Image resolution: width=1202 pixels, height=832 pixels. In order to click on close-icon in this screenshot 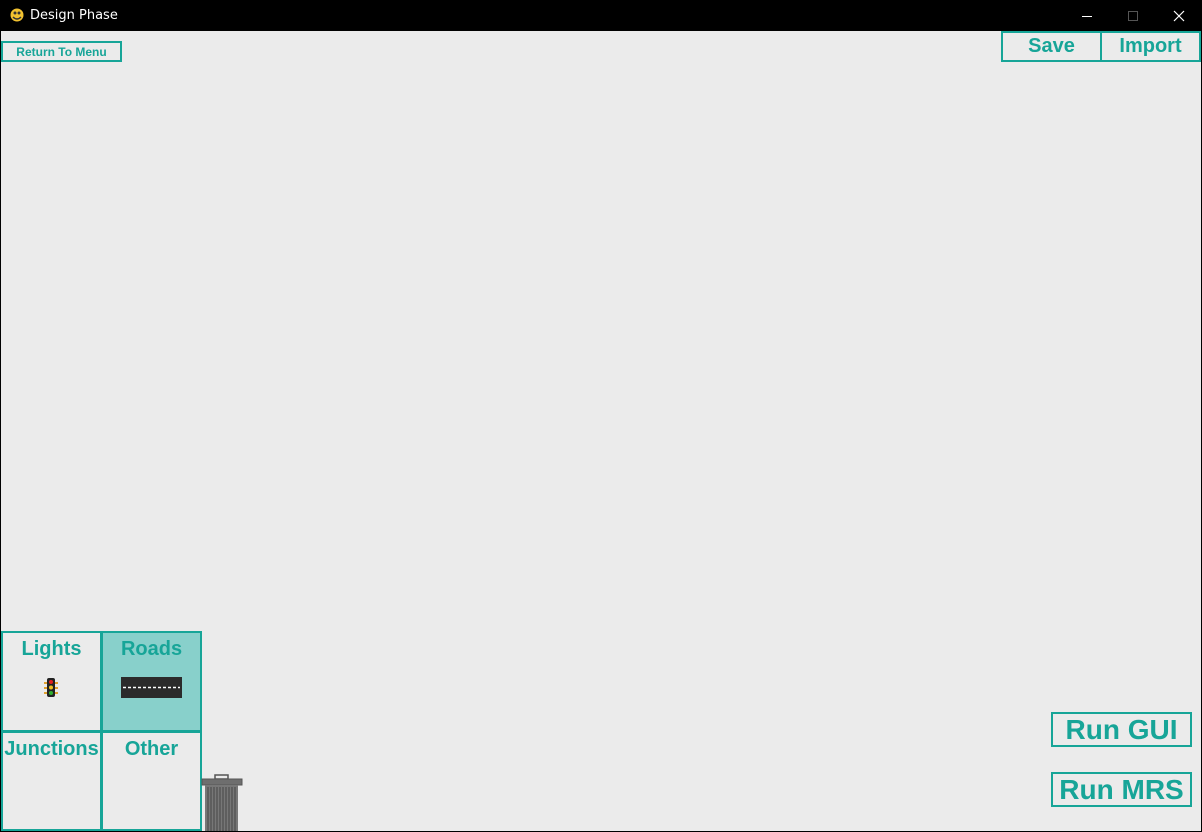, I will do `click(1179, 15)`.